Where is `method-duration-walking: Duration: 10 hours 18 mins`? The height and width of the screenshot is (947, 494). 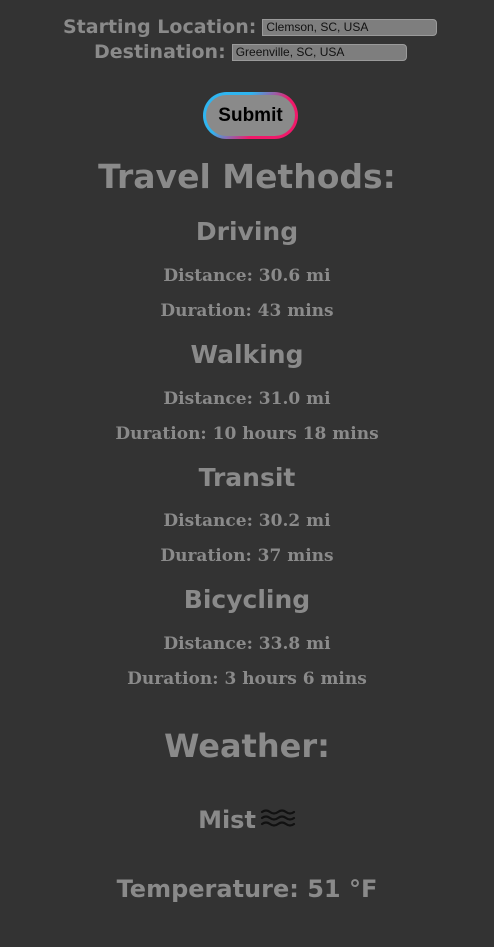 method-duration-walking: Duration: 10 hours 18 mins is located at coordinates (247, 434).